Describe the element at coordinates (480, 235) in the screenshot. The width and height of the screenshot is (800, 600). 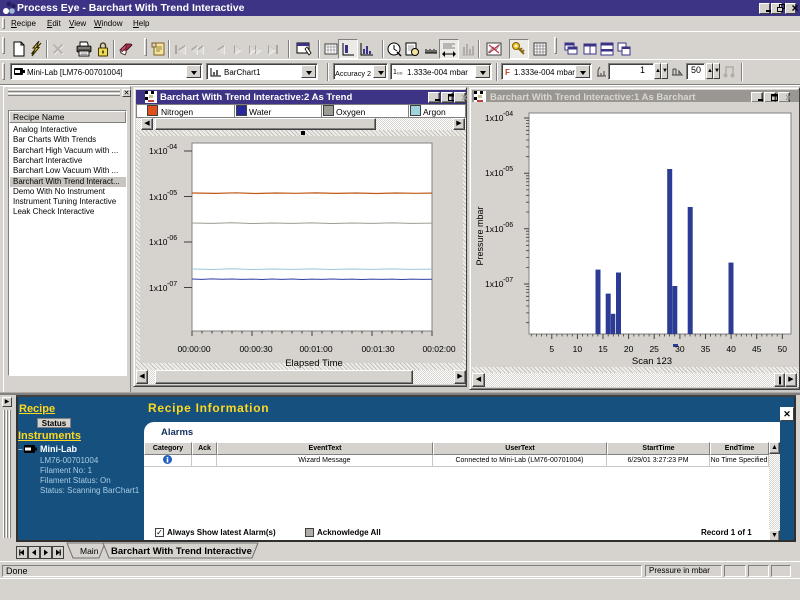
I see `svg-text: Pressure mbar` at that location.